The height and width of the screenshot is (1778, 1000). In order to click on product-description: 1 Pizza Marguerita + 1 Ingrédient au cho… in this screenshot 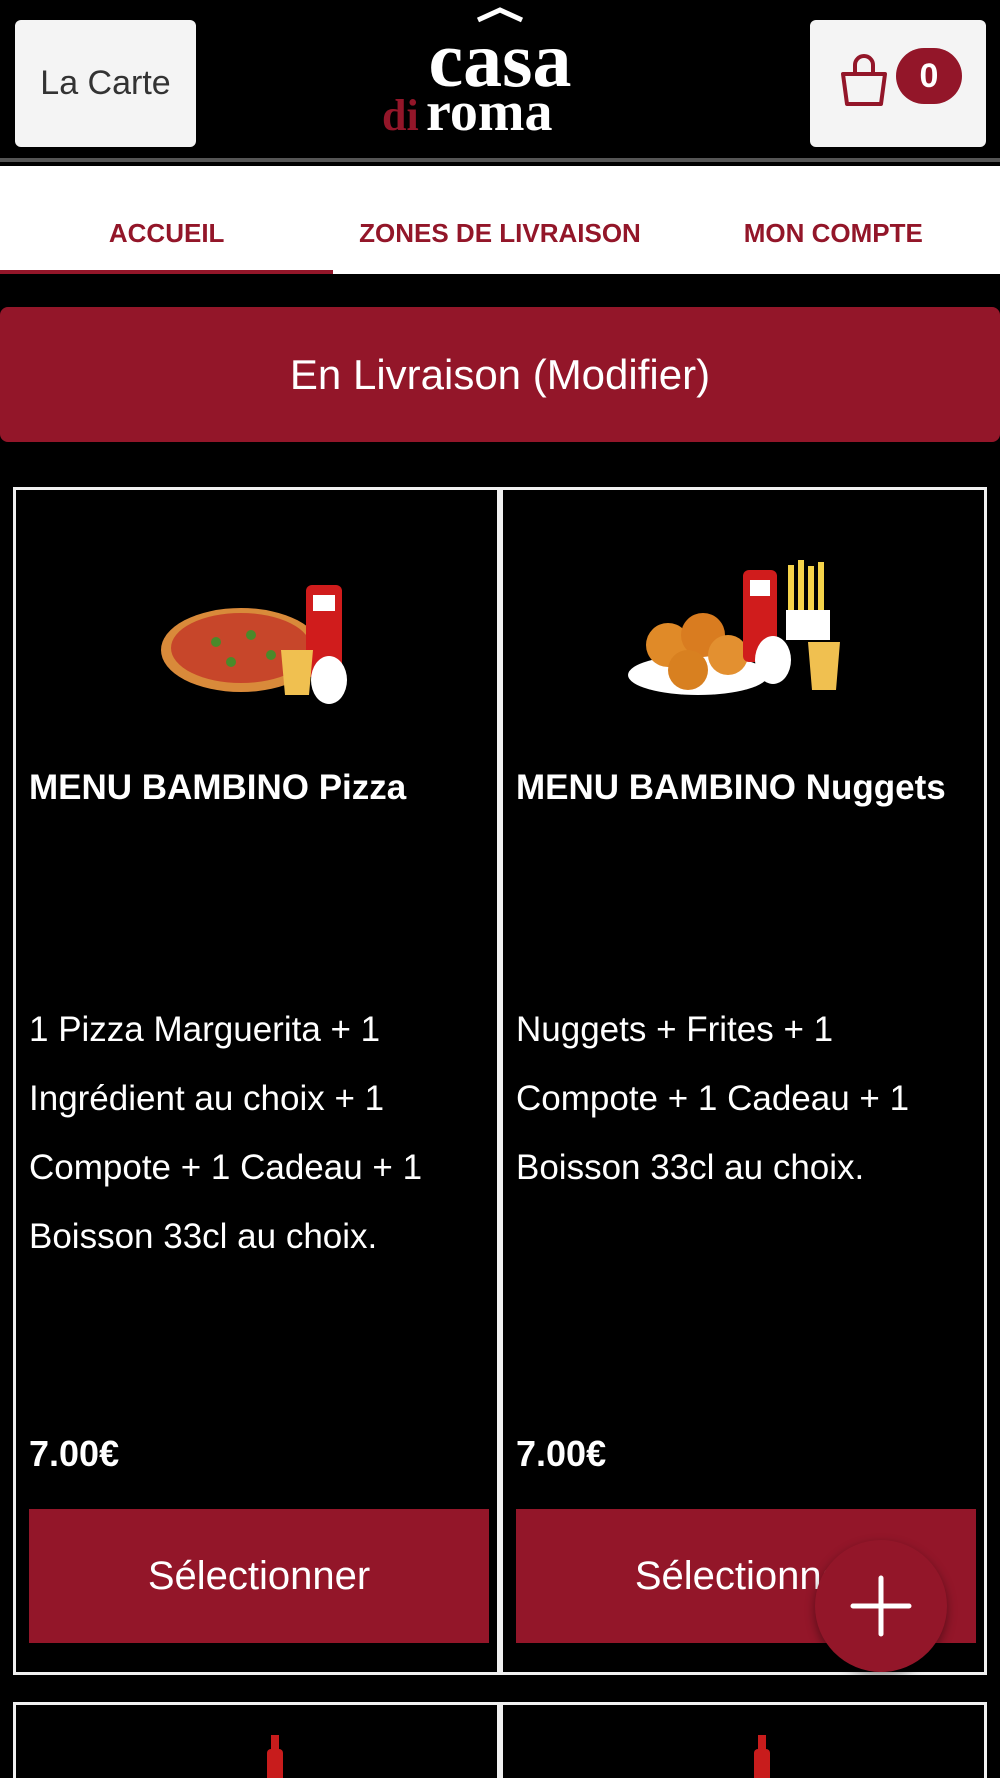, I will do `click(226, 1133)`.